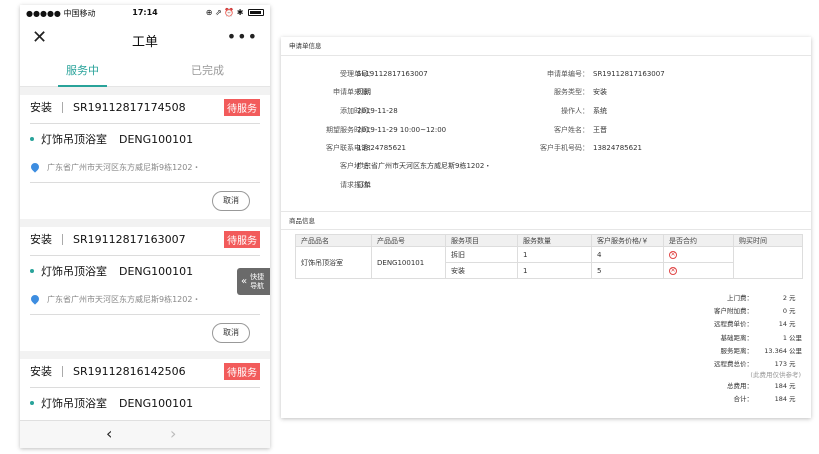  Describe the element at coordinates (737, 350) in the screenshot. I see `fee-label: 服务距离：` at that location.